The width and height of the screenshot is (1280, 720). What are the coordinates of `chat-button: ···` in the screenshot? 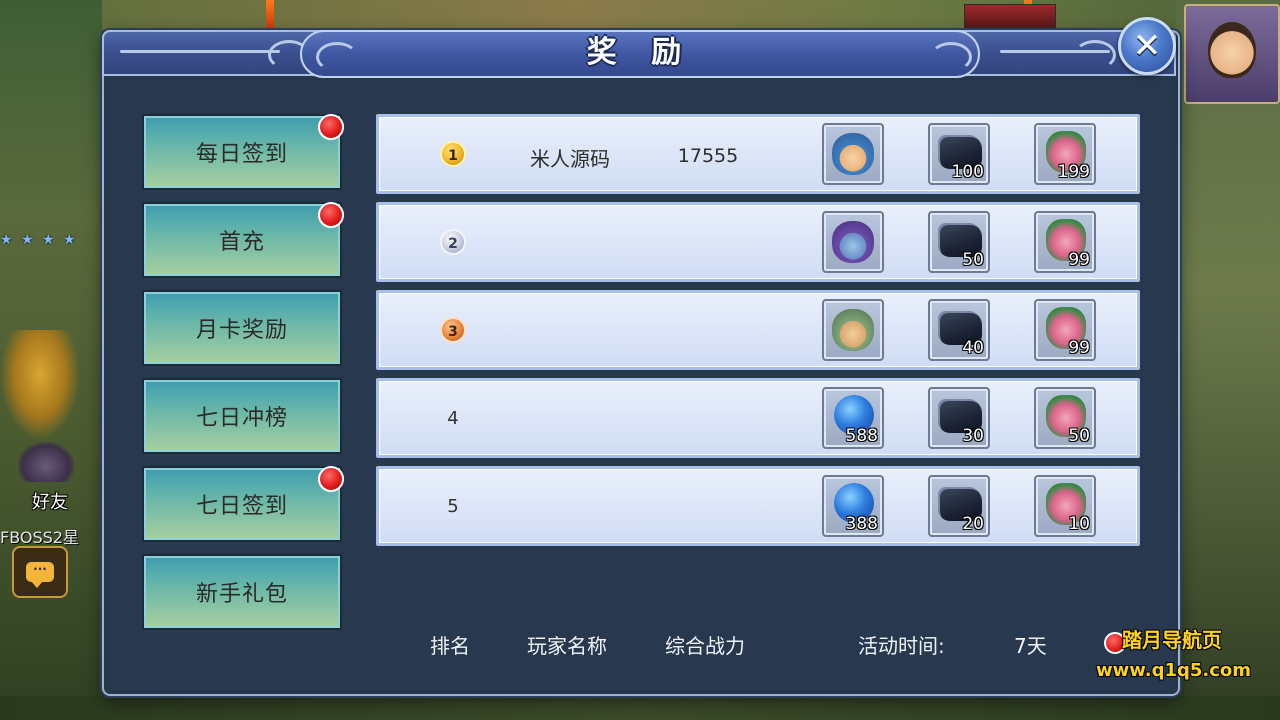 It's located at (40, 572).